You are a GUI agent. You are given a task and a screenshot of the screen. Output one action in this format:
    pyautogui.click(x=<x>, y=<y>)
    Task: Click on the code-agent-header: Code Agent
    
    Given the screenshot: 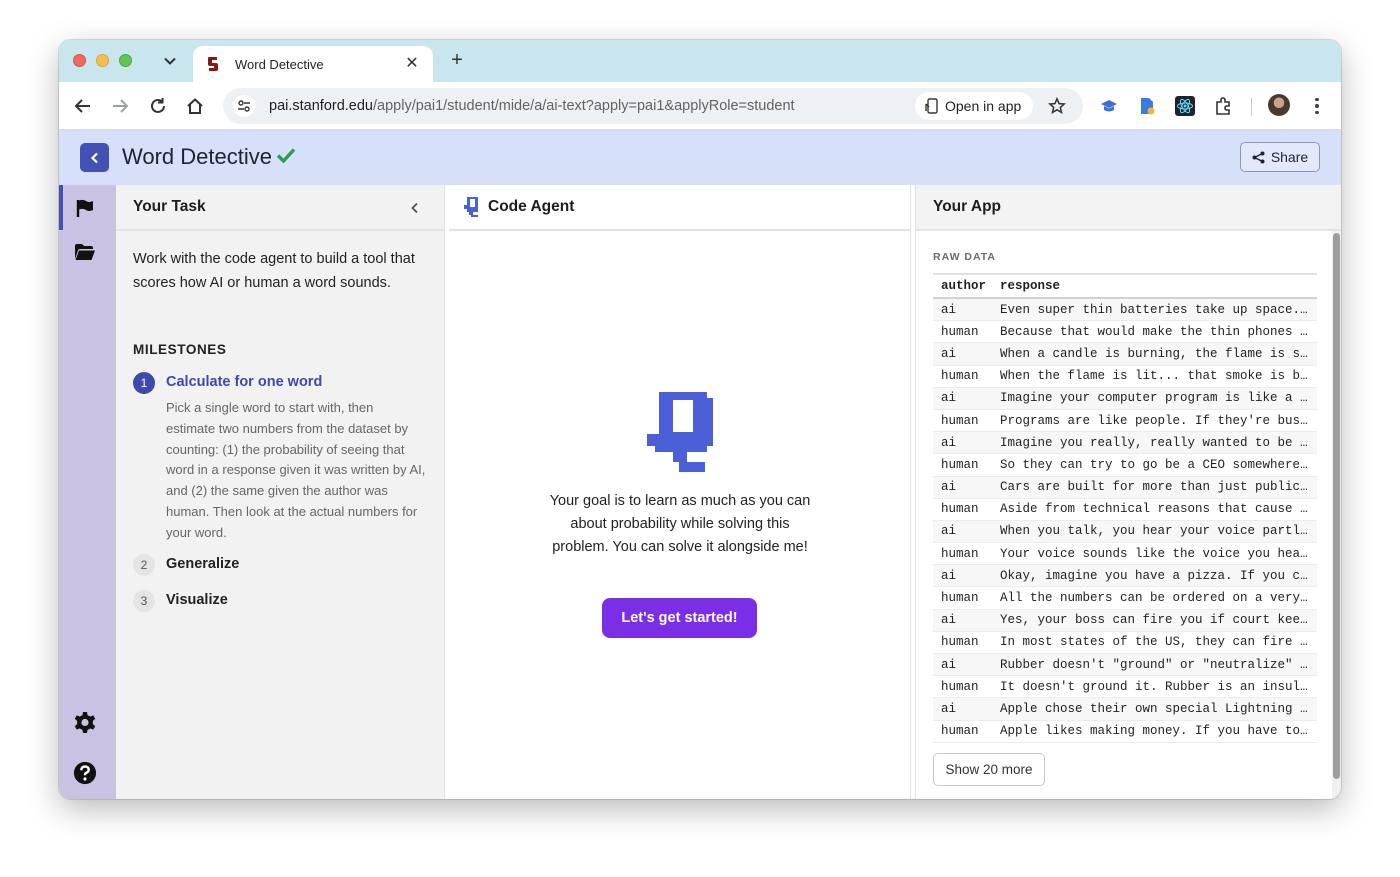 What is the action you would take?
    pyautogui.click(x=679, y=208)
    